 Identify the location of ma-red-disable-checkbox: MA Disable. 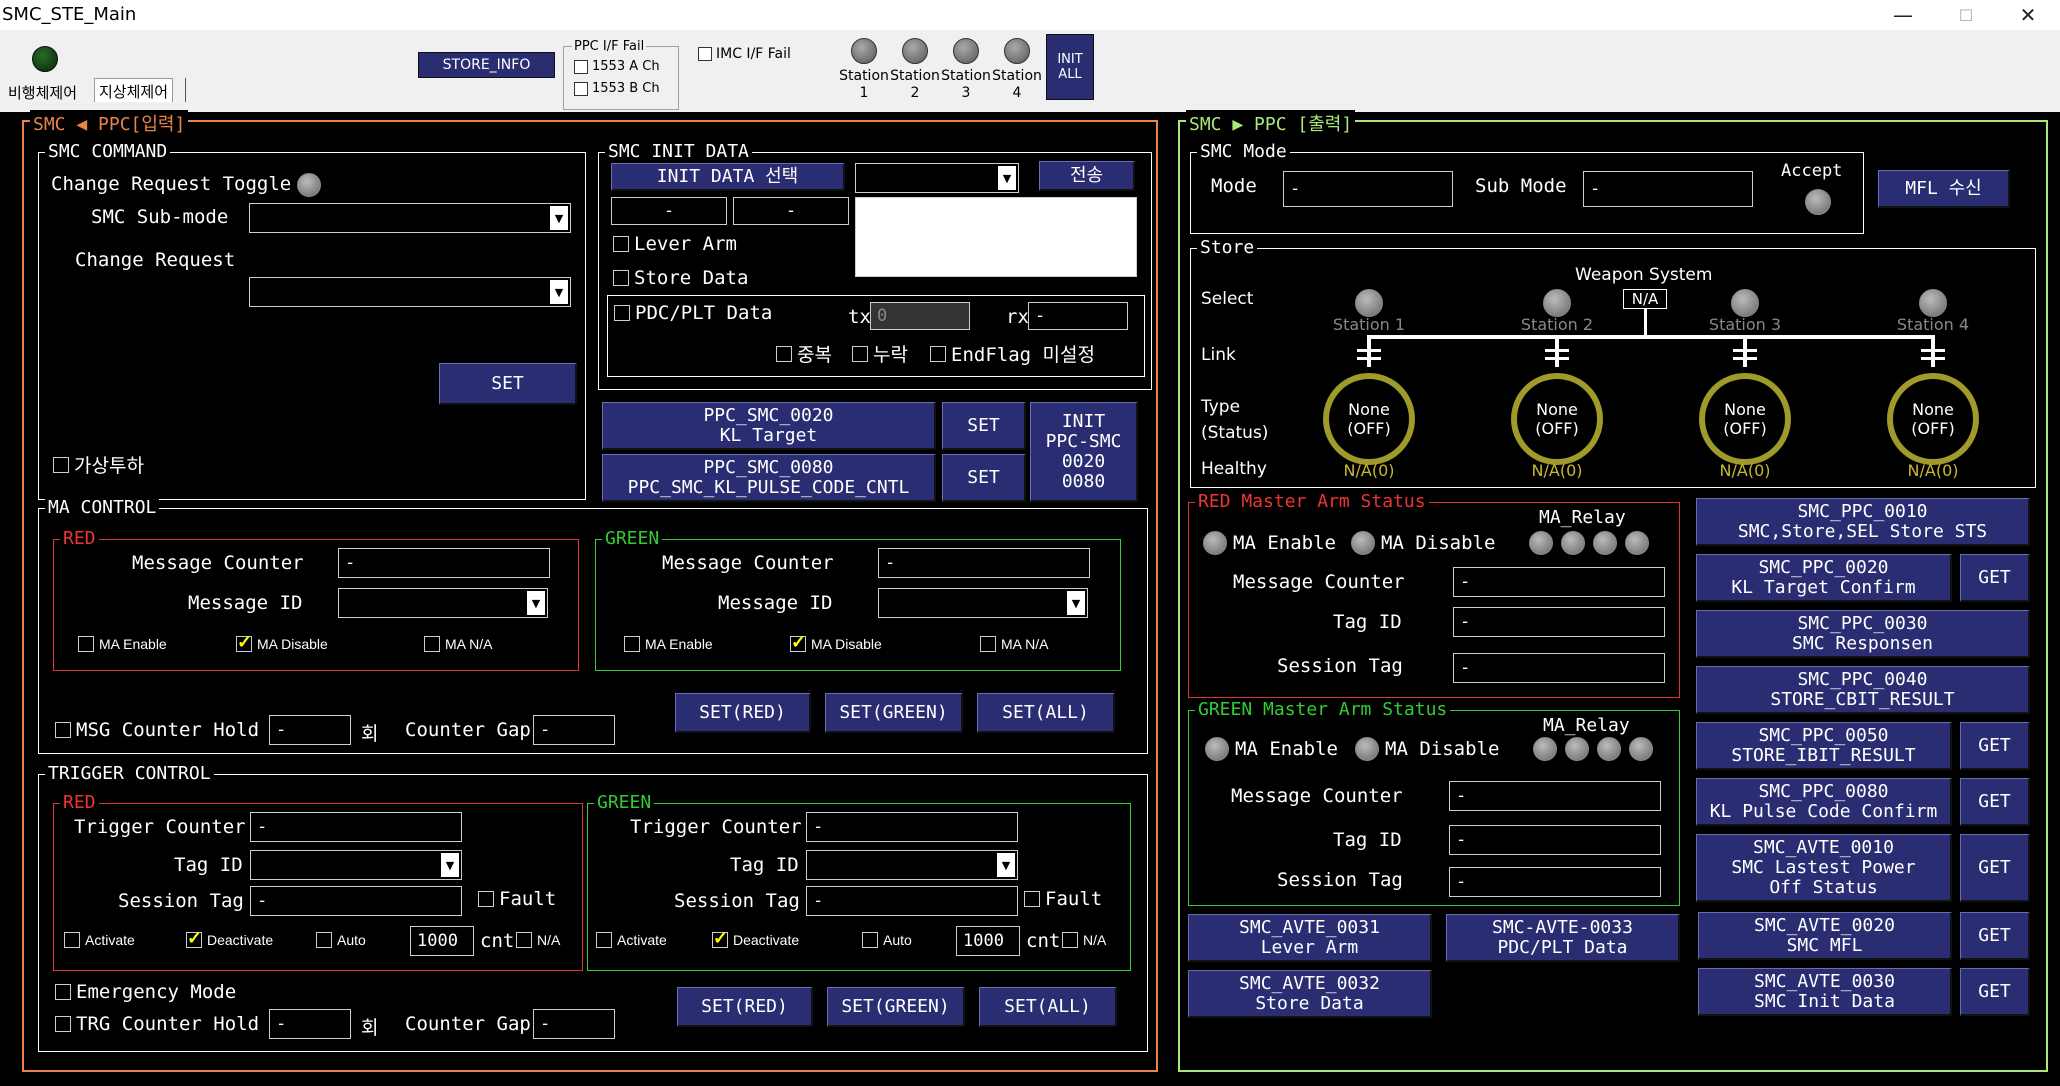
(282, 642).